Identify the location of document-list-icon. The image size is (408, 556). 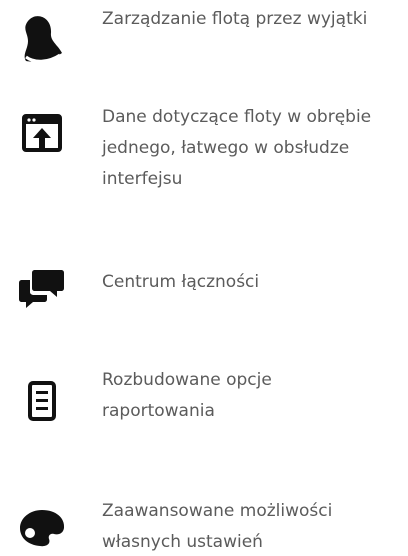
(42, 401).